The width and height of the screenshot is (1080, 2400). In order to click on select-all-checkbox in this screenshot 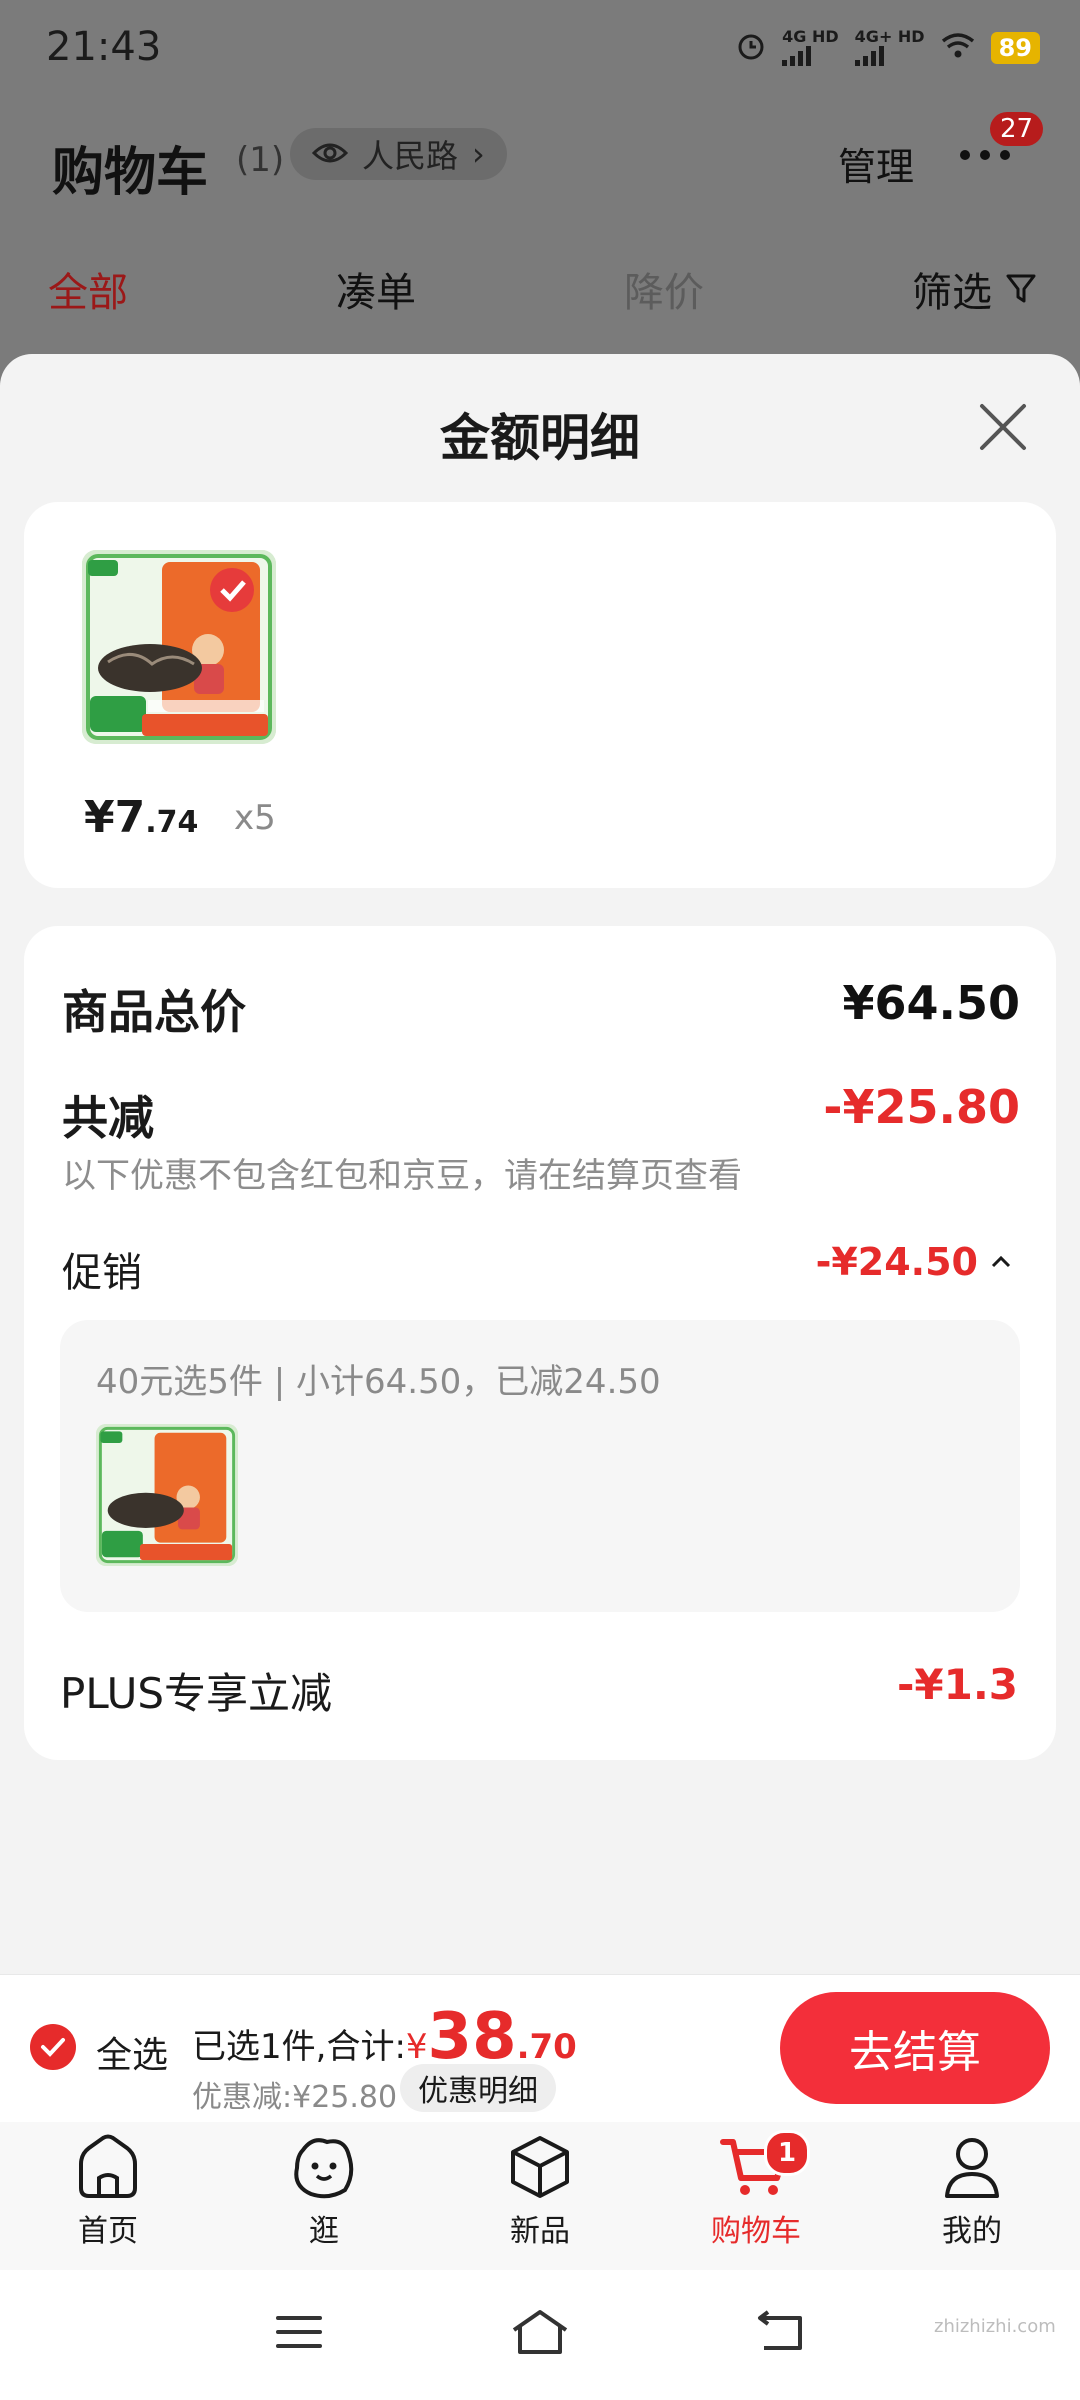, I will do `click(53, 2047)`.